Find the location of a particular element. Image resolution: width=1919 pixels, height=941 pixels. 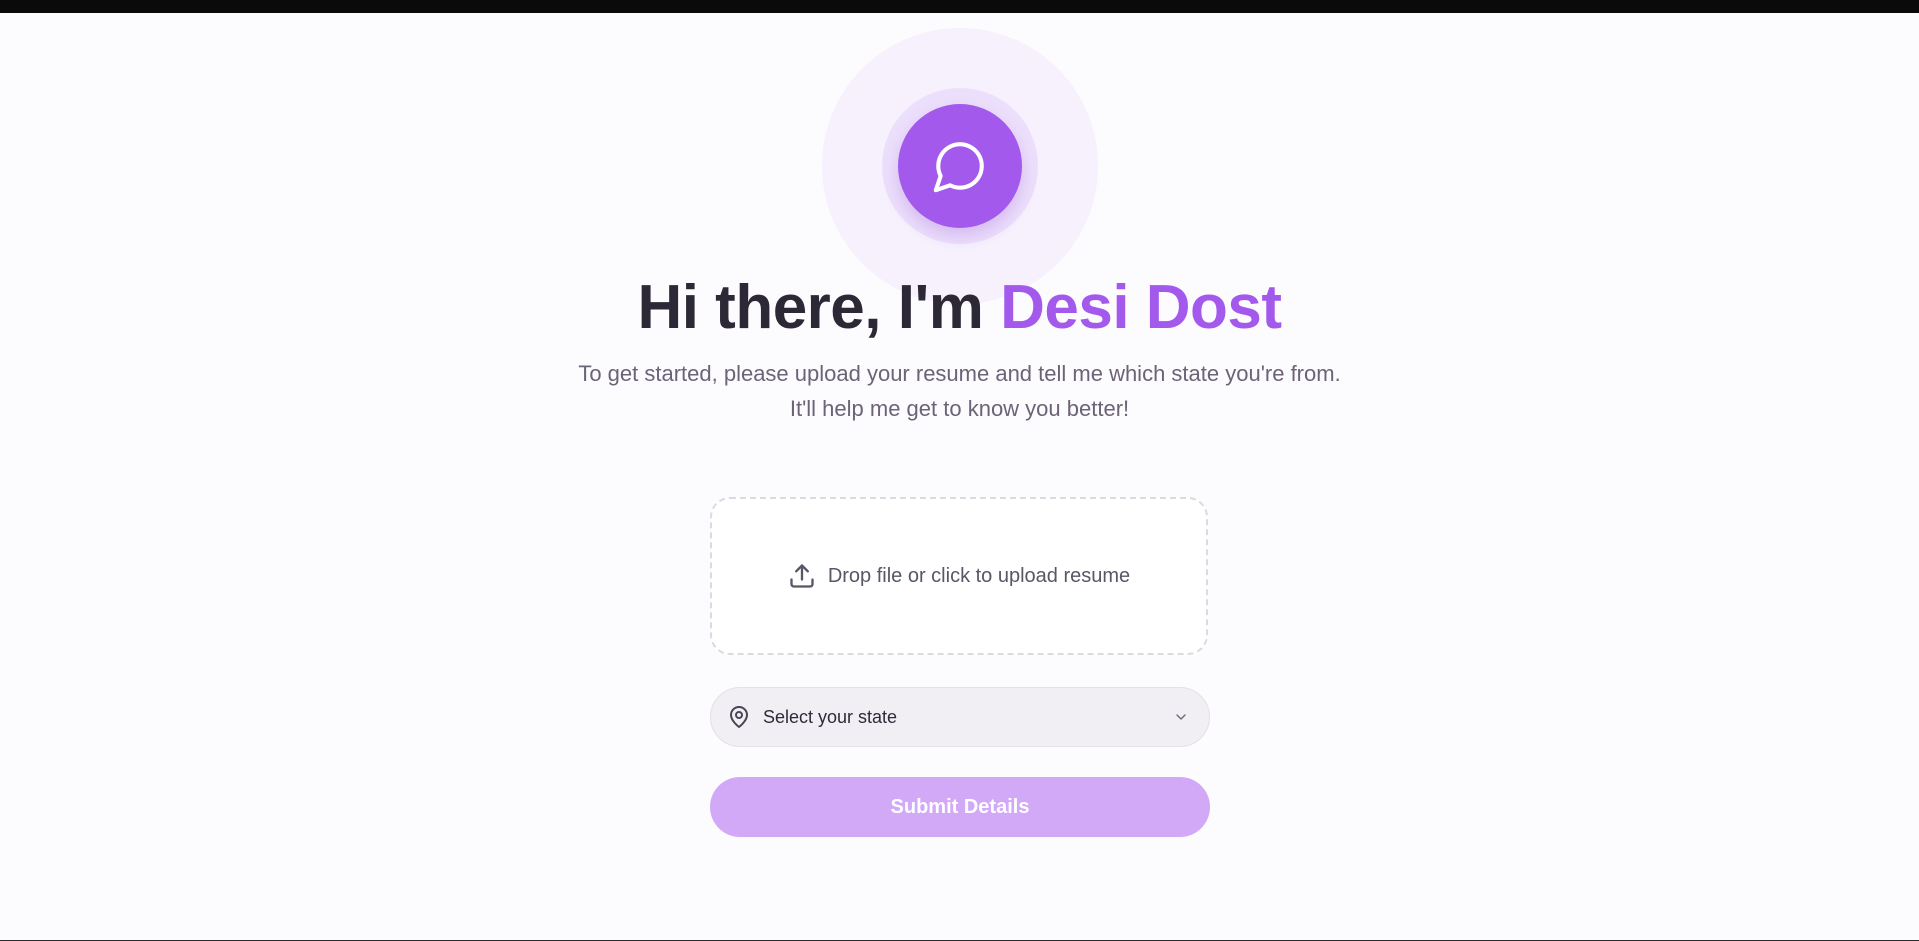

assistant-avatar is located at coordinates (960, 166).